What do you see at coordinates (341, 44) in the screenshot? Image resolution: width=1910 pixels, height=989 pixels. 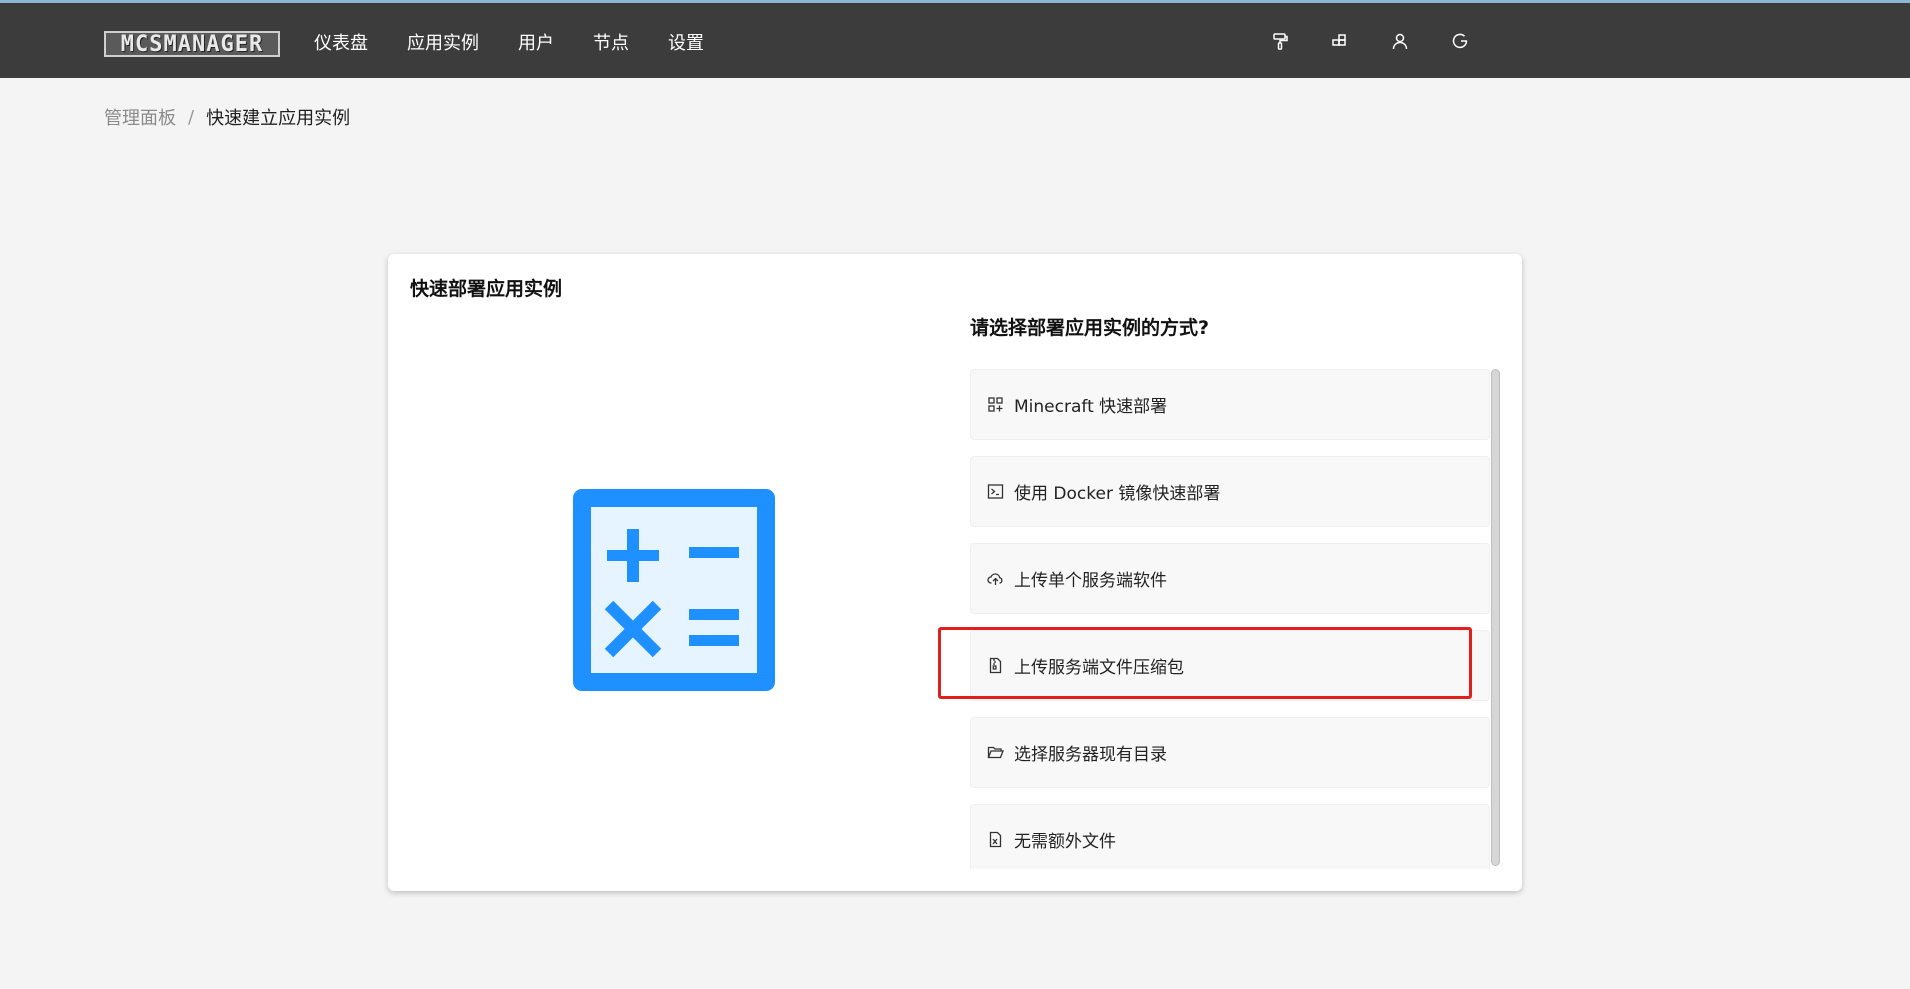 I see `nav-dashboard: 仪表盘` at bounding box center [341, 44].